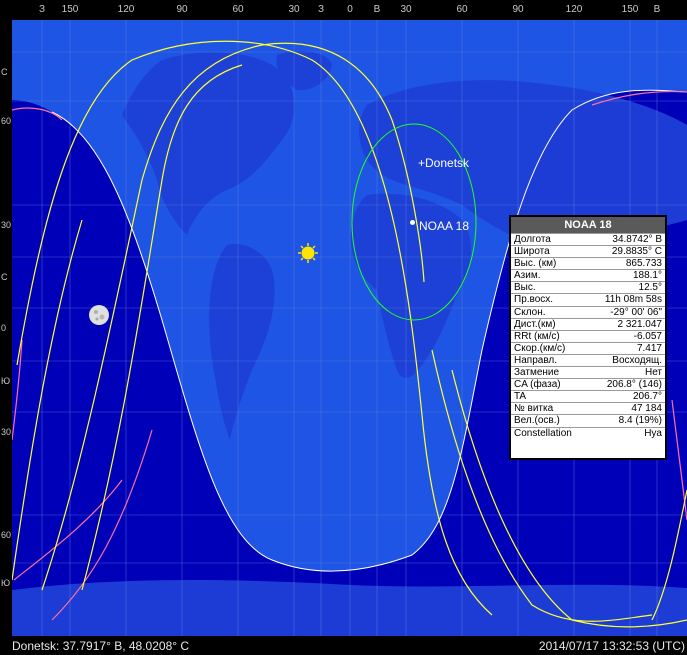 This screenshot has height=655, width=687. Describe the element at coordinates (588, 239) in the screenshot. I see `info-row: Долгота 34.8742° В` at that location.